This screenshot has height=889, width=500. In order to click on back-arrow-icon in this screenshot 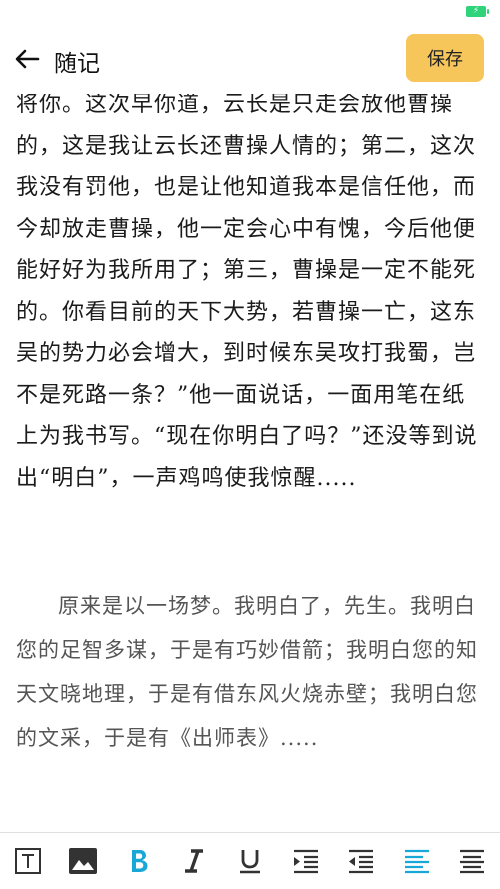, I will do `click(27, 59)`.